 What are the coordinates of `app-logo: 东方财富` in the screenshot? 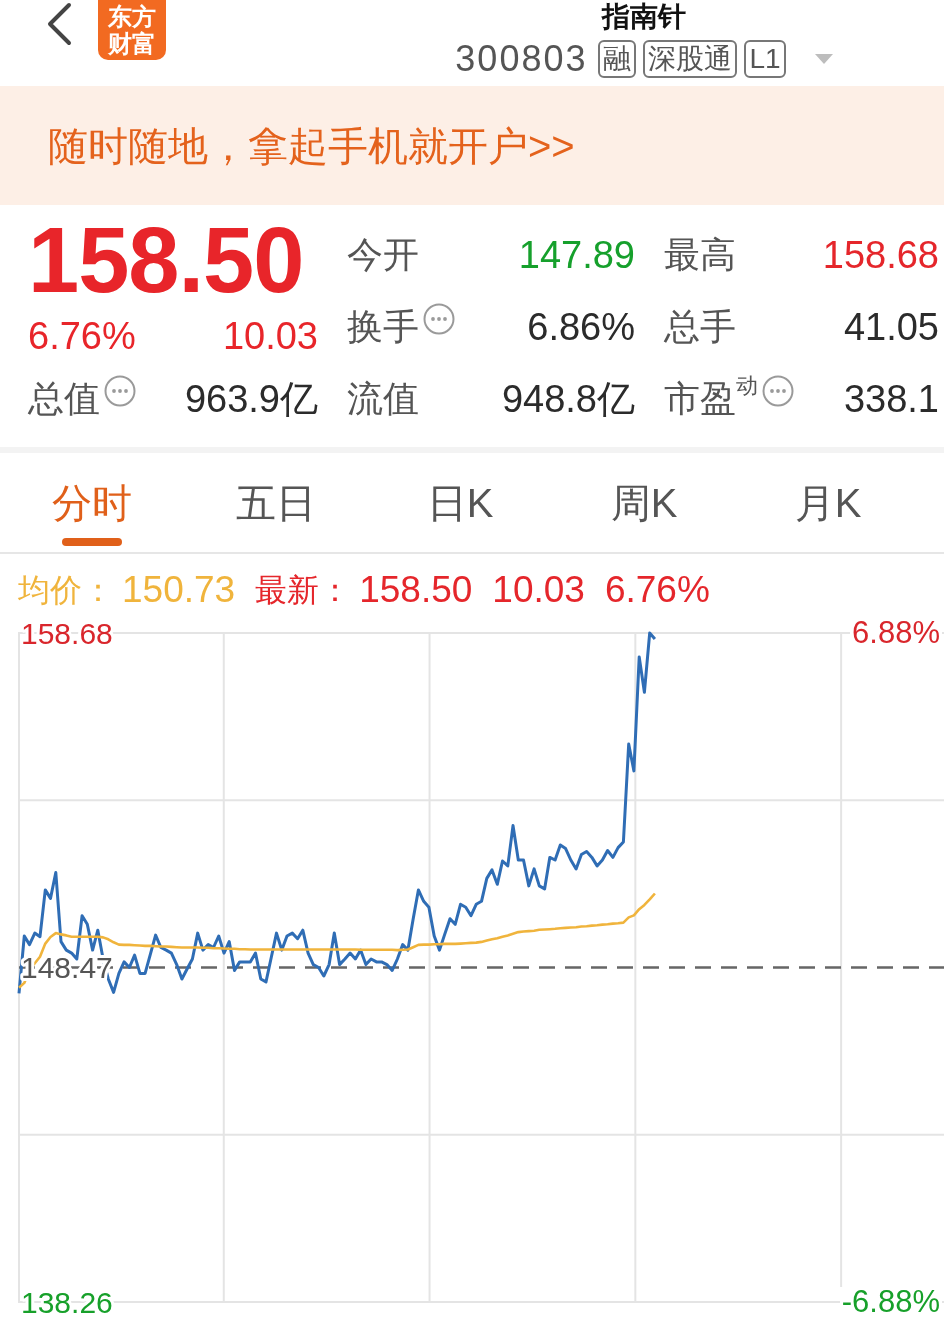 It's located at (132, 30).